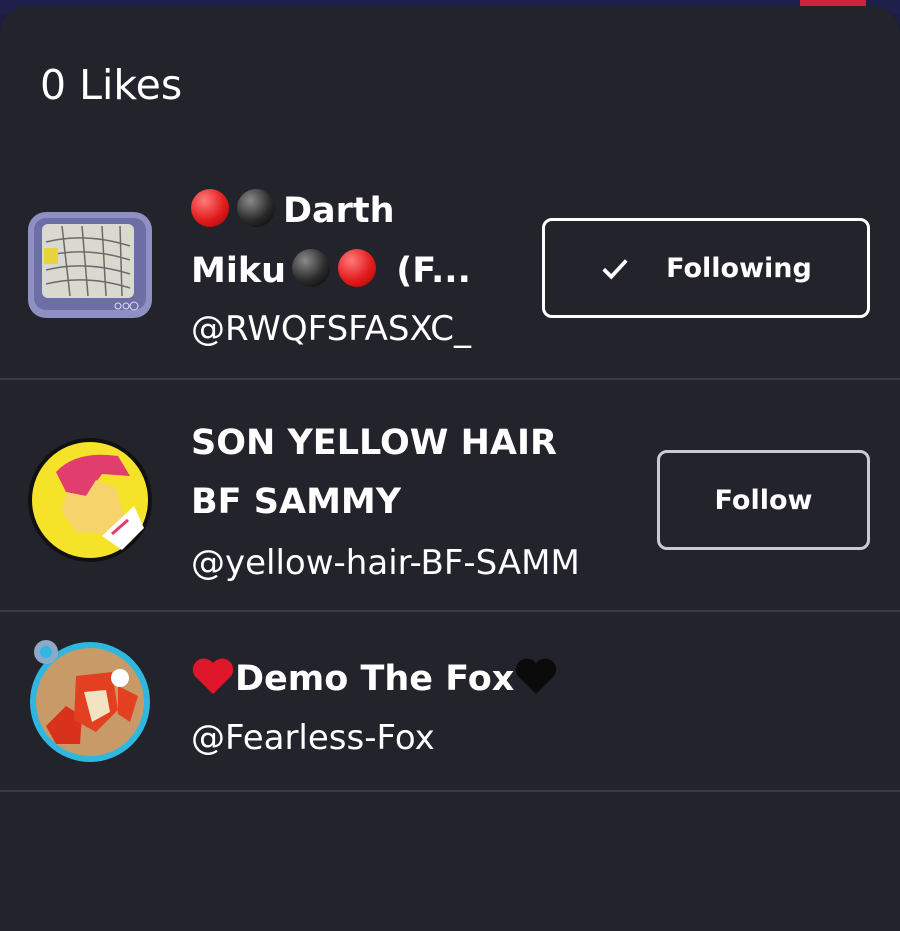  What do you see at coordinates (296, 502) in the screenshot?
I see `user-name-line2: BF SAMMY` at bounding box center [296, 502].